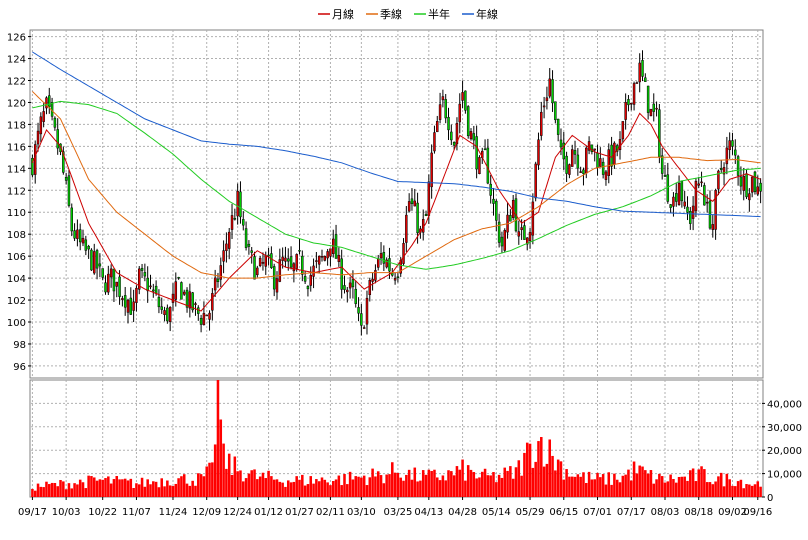  What do you see at coordinates (19, 345) in the screenshot?
I see `price-tick-label: 98` at bounding box center [19, 345].